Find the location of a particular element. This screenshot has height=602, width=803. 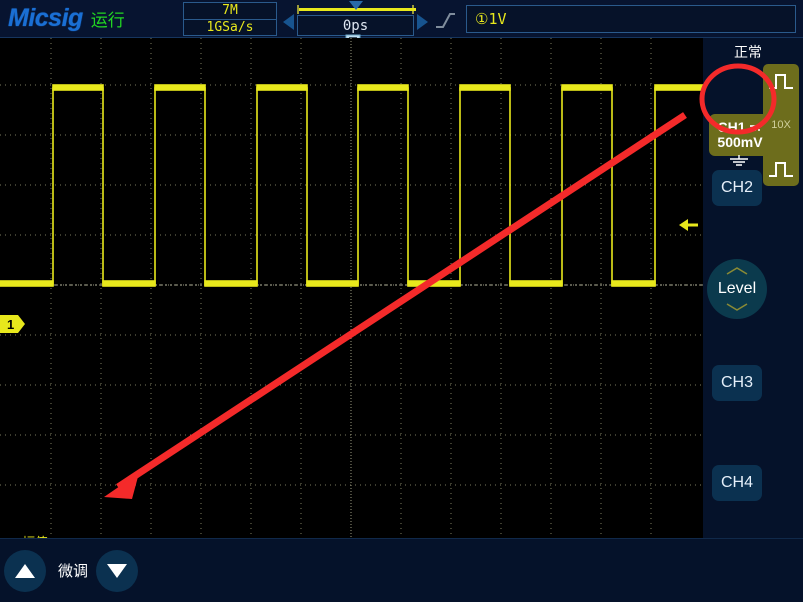

chevron-down-icon is located at coordinates (737, 307).